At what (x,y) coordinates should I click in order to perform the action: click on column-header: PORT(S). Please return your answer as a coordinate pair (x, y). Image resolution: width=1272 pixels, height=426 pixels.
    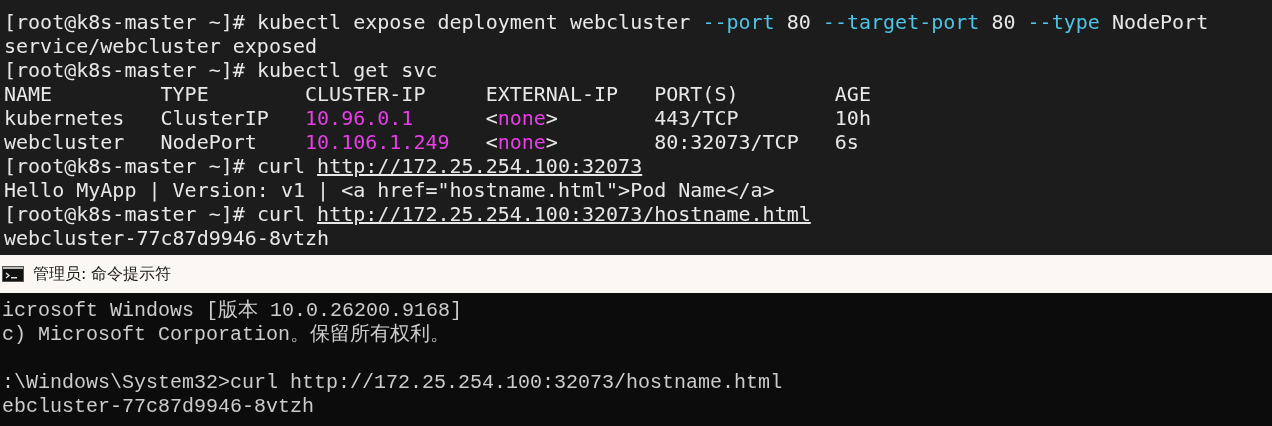
    Looking at the image, I should click on (696, 94).